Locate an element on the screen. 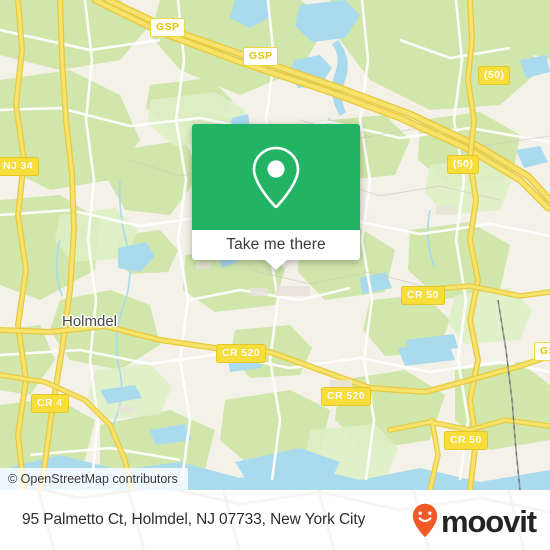 This screenshot has height=550, width=550. moovit-logo: moovit is located at coordinates (474, 521).